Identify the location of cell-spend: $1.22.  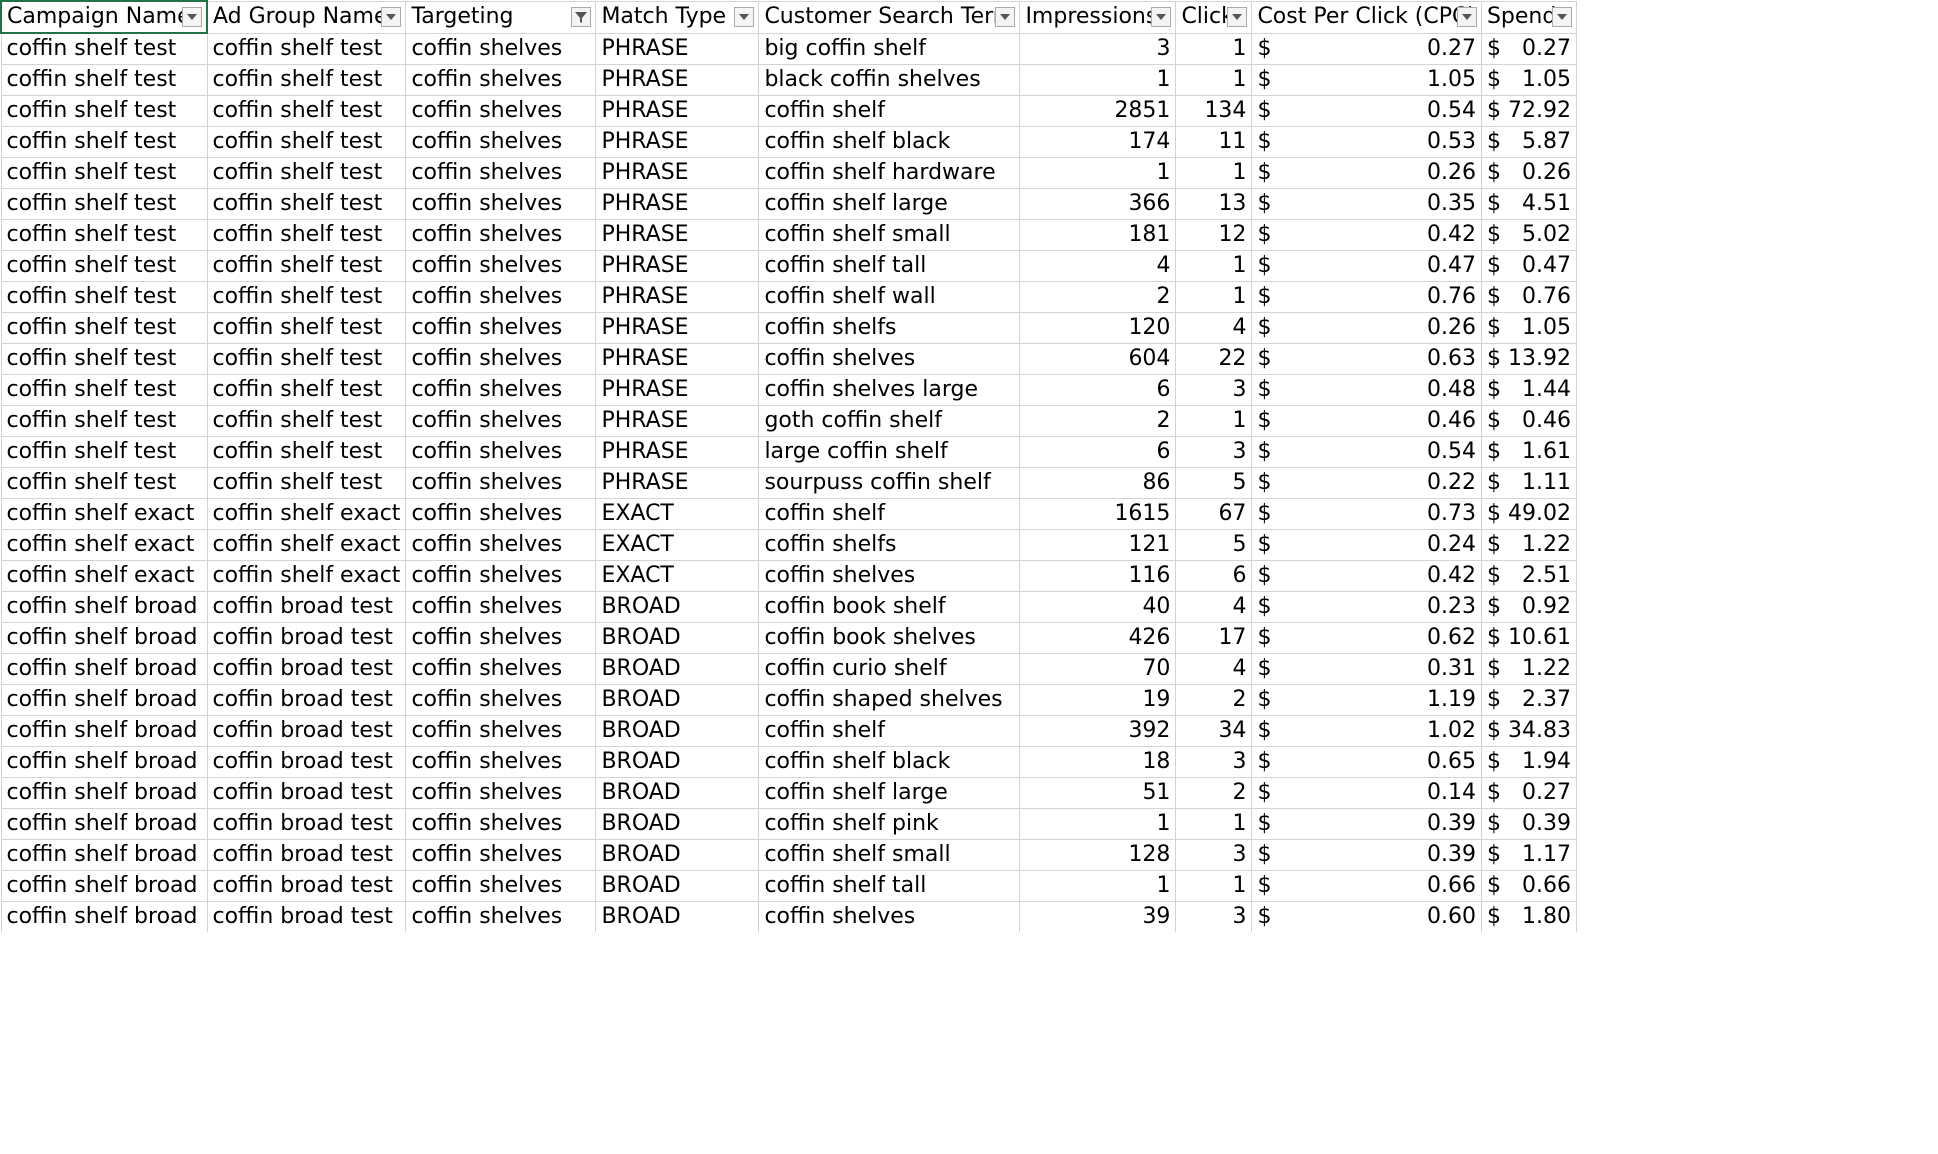
(1528, 669).